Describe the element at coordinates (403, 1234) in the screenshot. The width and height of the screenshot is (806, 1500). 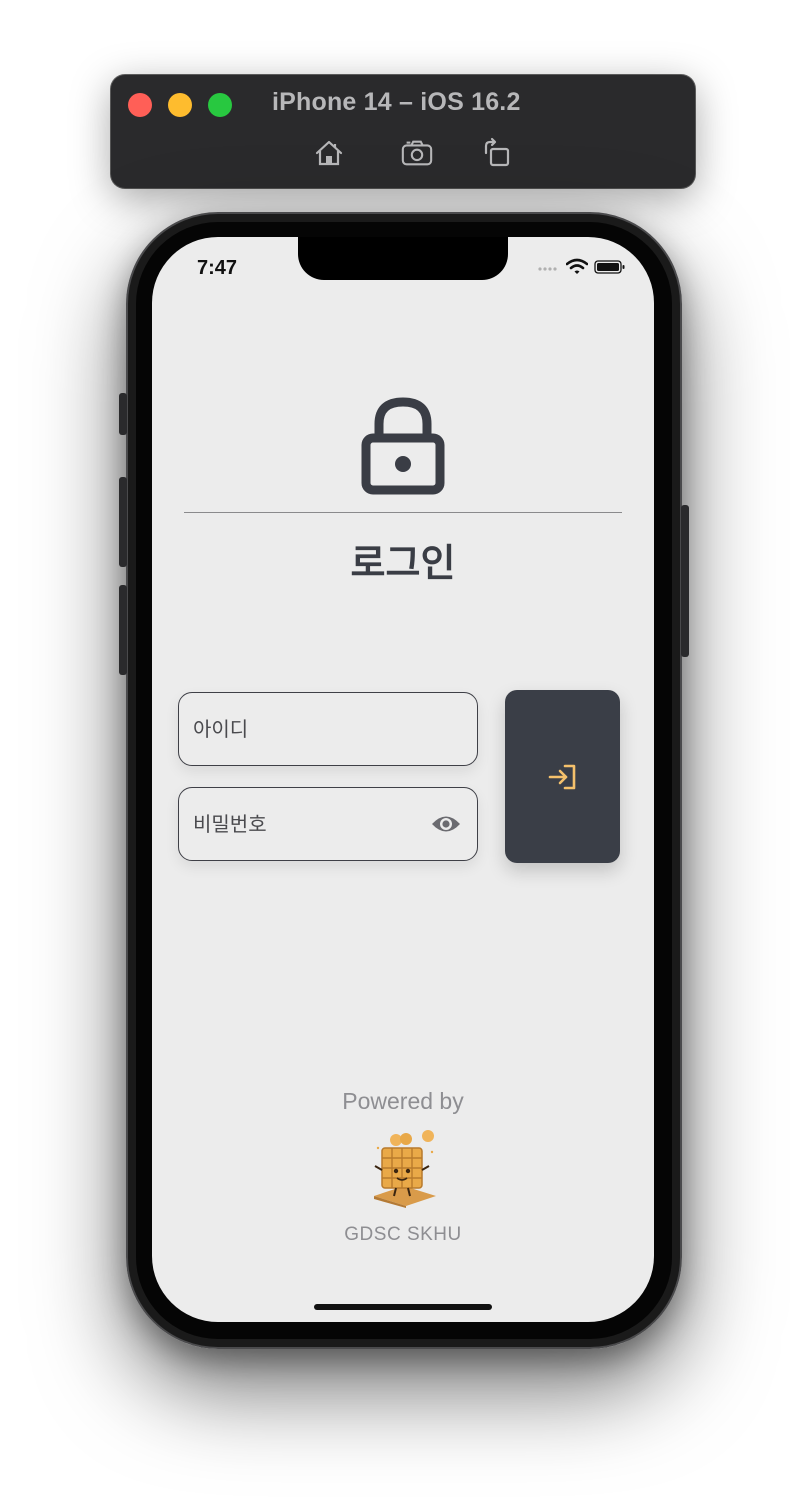
I see `org-name: GDSC SKHU` at that location.